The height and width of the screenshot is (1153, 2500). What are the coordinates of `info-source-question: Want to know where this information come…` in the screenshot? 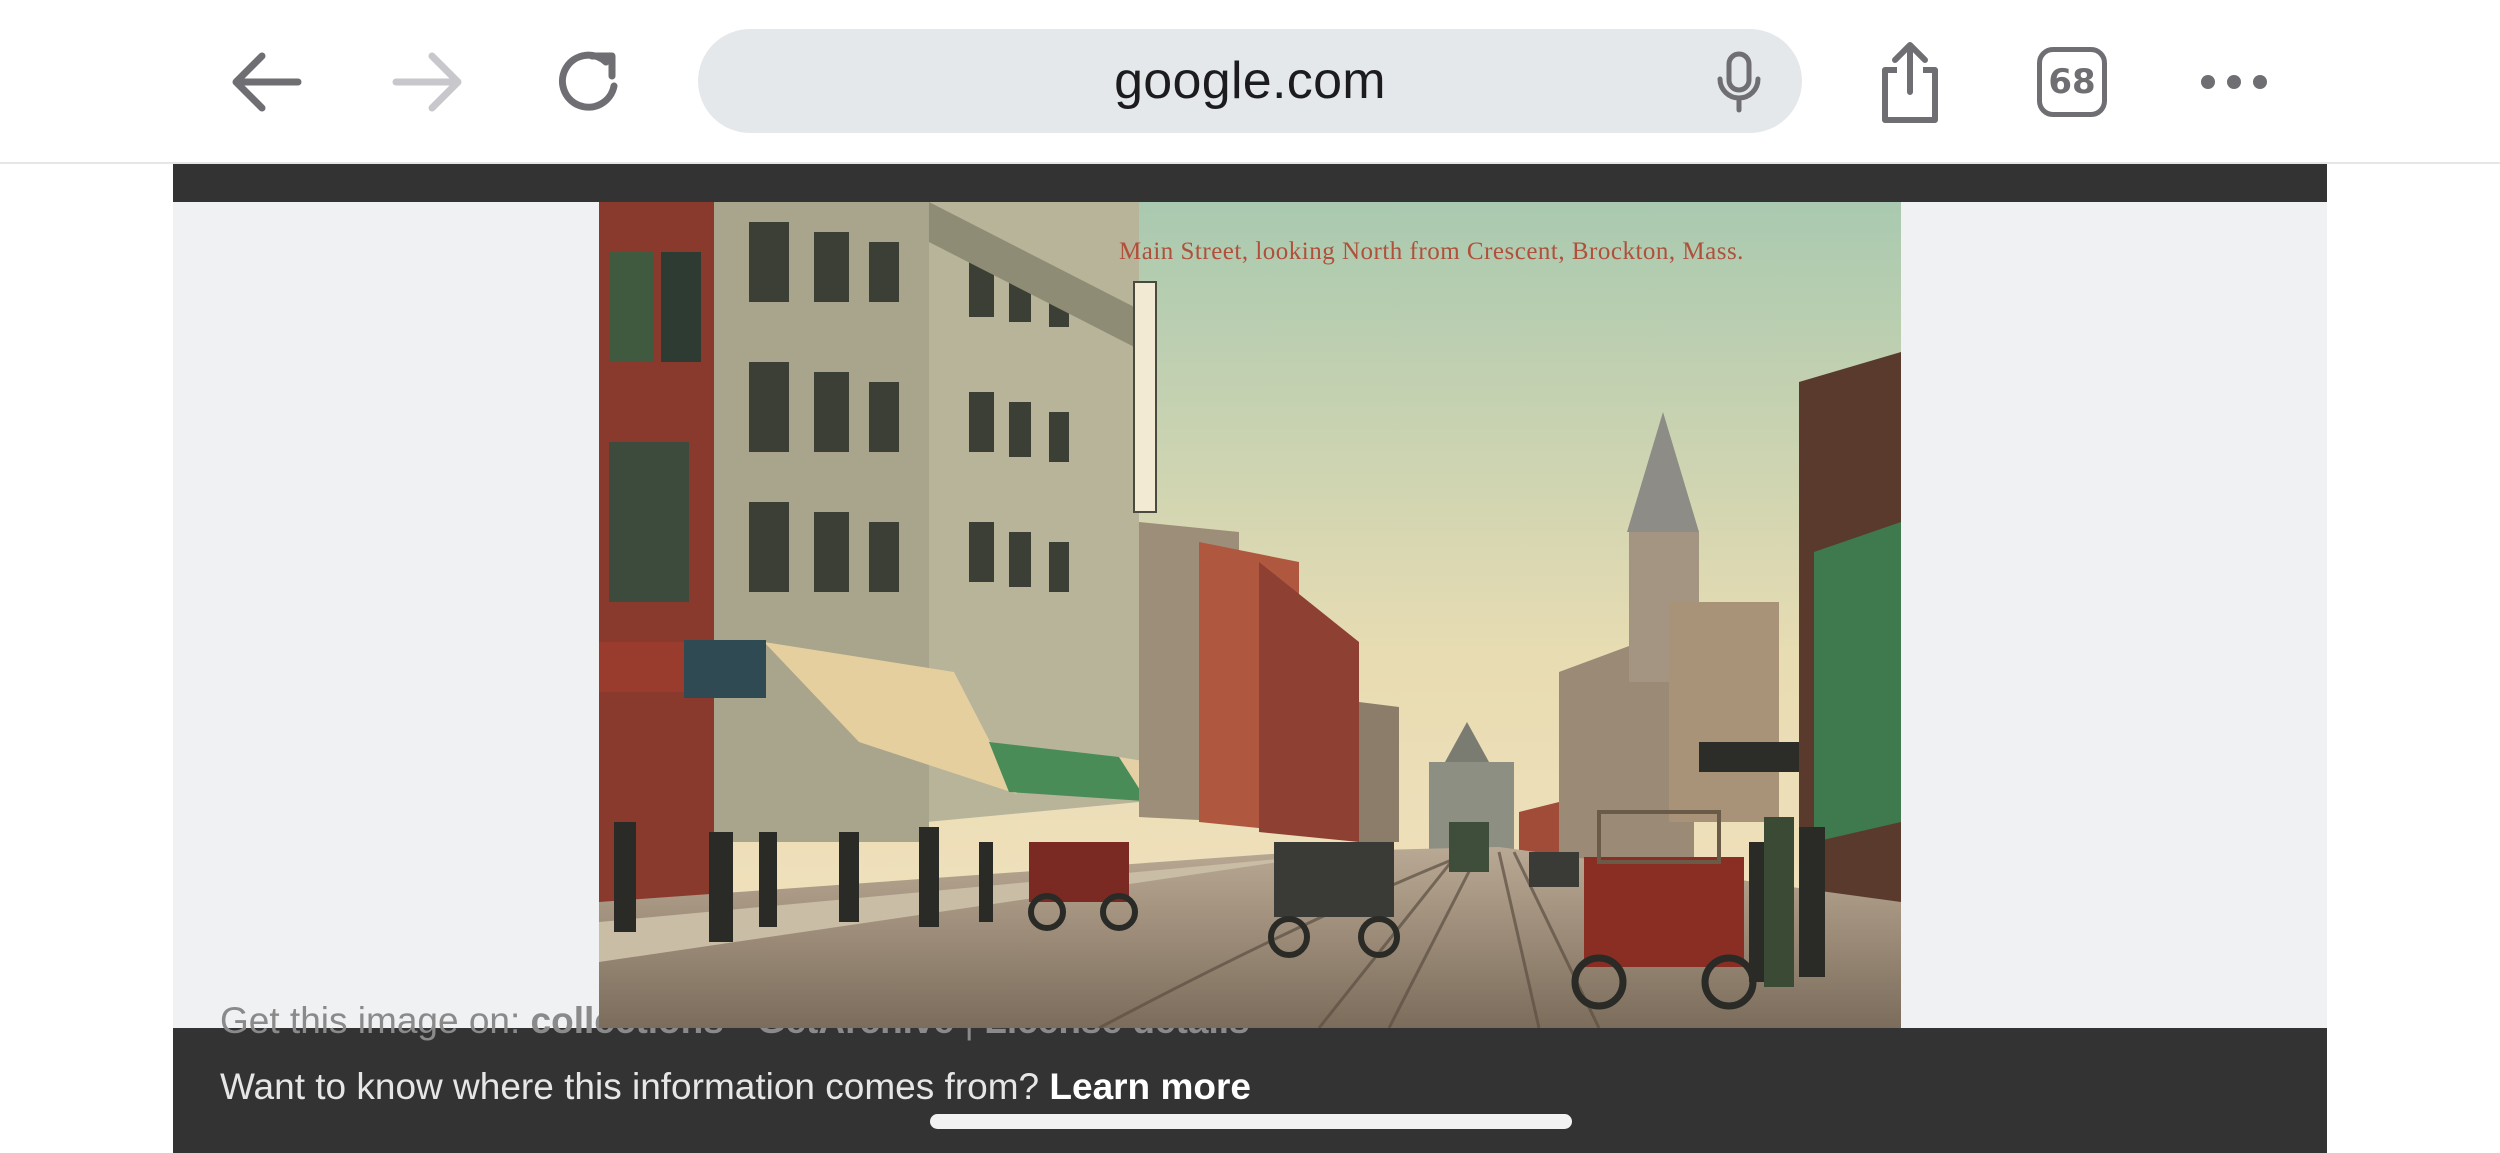 It's located at (735, 1087).